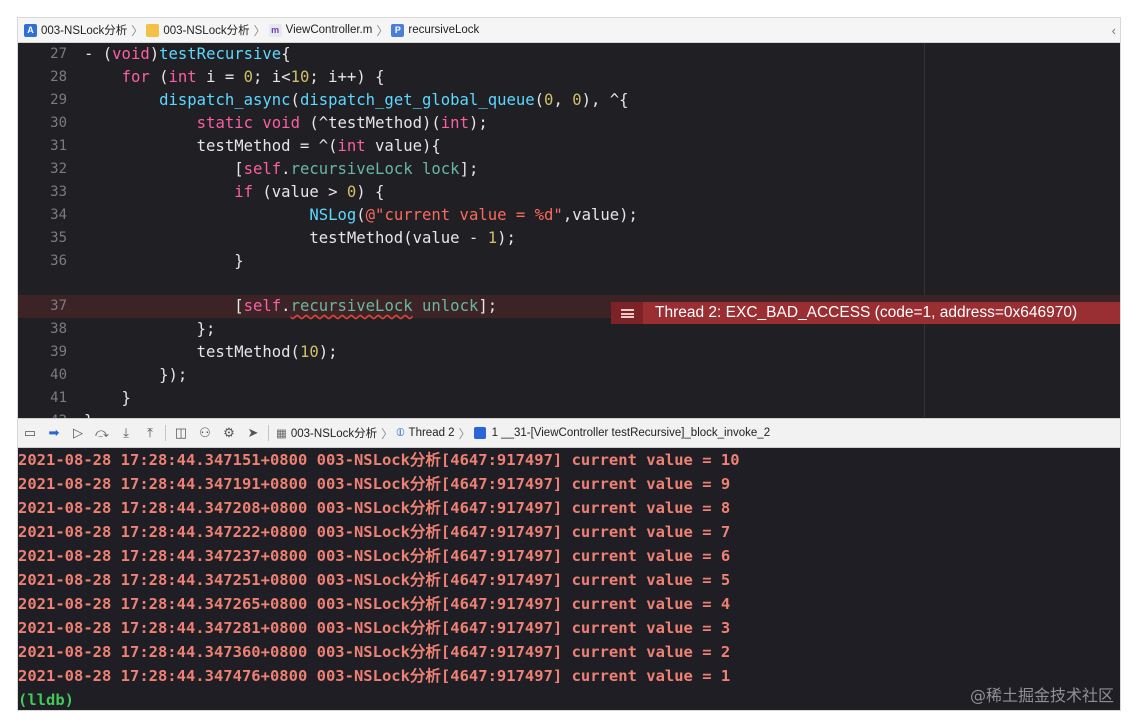  What do you see at coordinates (281, 434) in the screenshot?
I see `process-icon: ▦` at bounding box center [281, 434].